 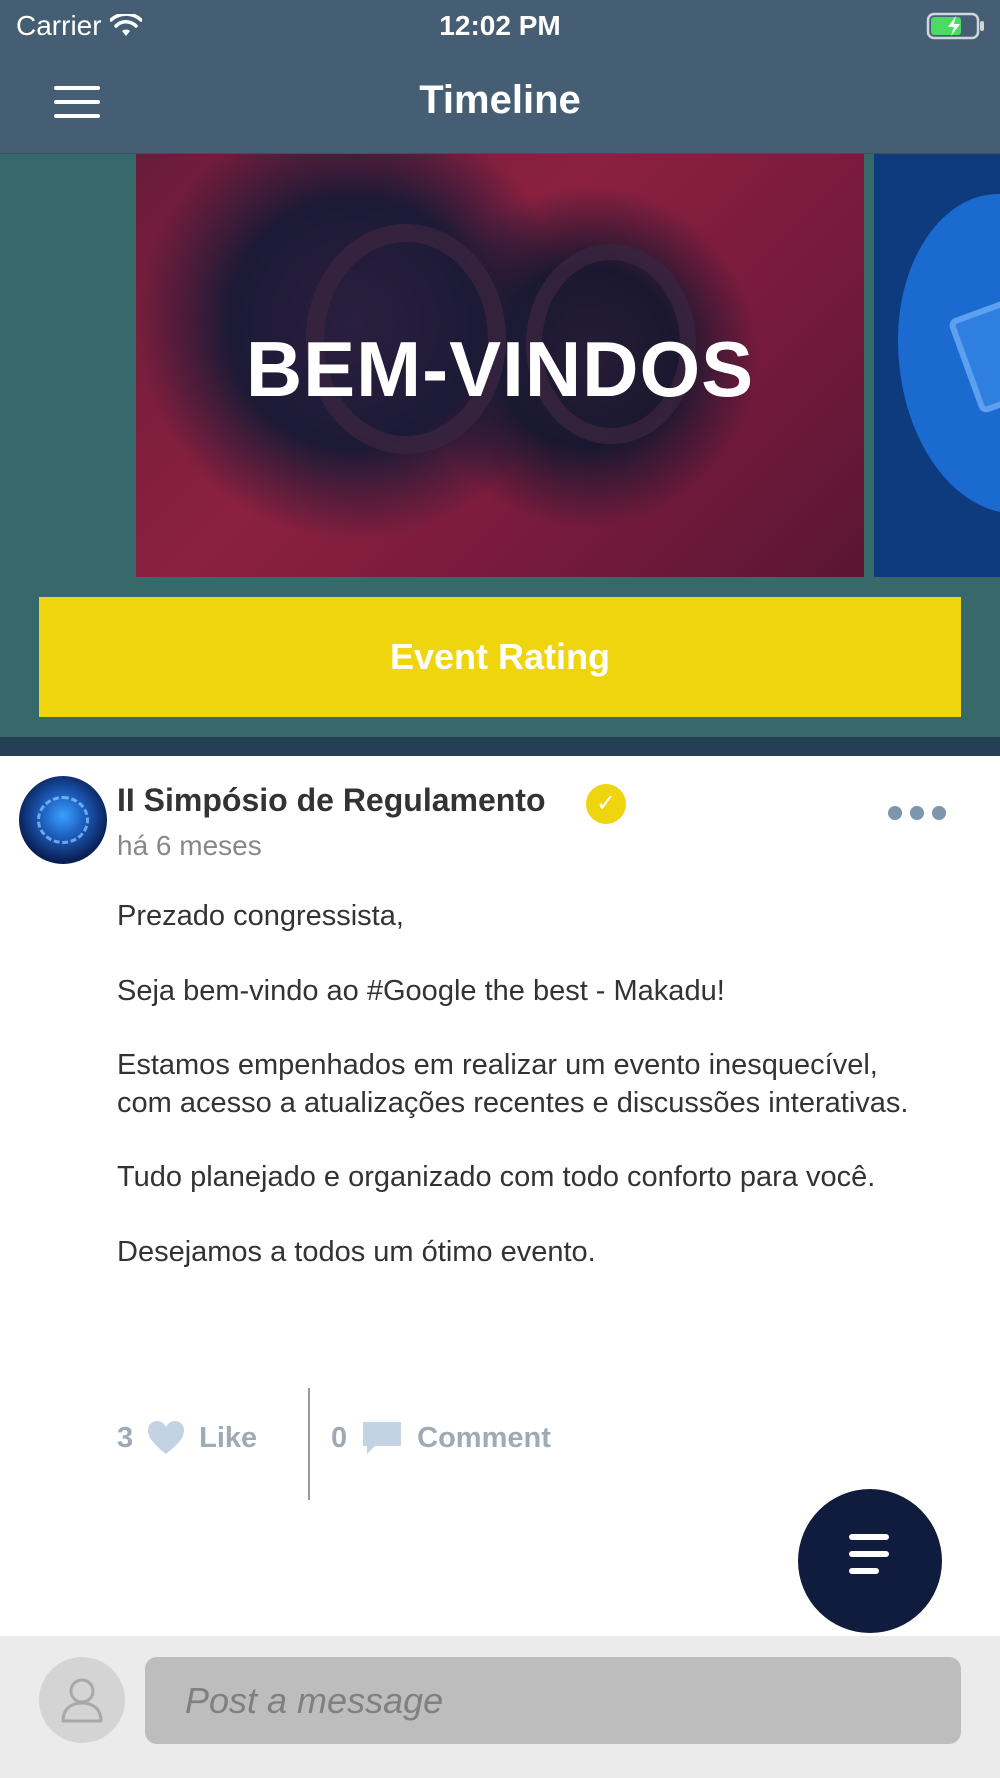 I want to click on battery-charging-icon, so click(x=955, y=26).